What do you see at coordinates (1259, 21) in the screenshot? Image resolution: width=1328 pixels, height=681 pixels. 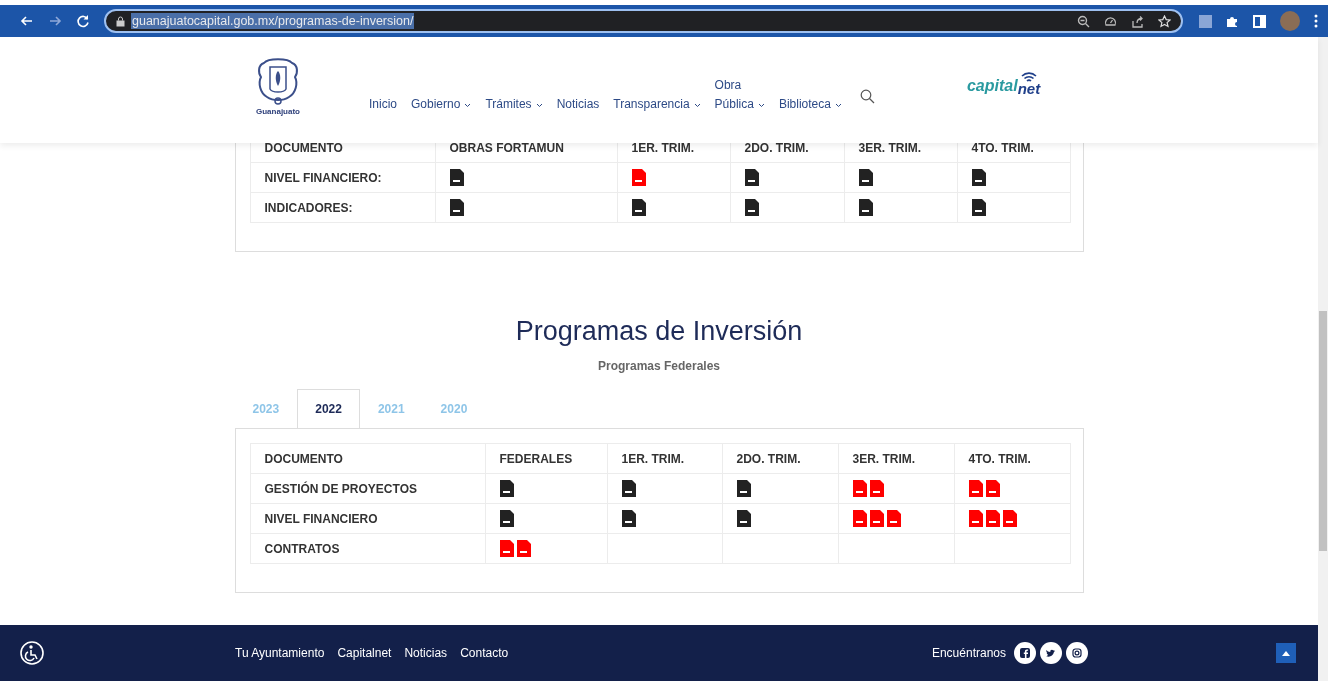 I see `side-panel-icon` at bounding box center [1259, 21].